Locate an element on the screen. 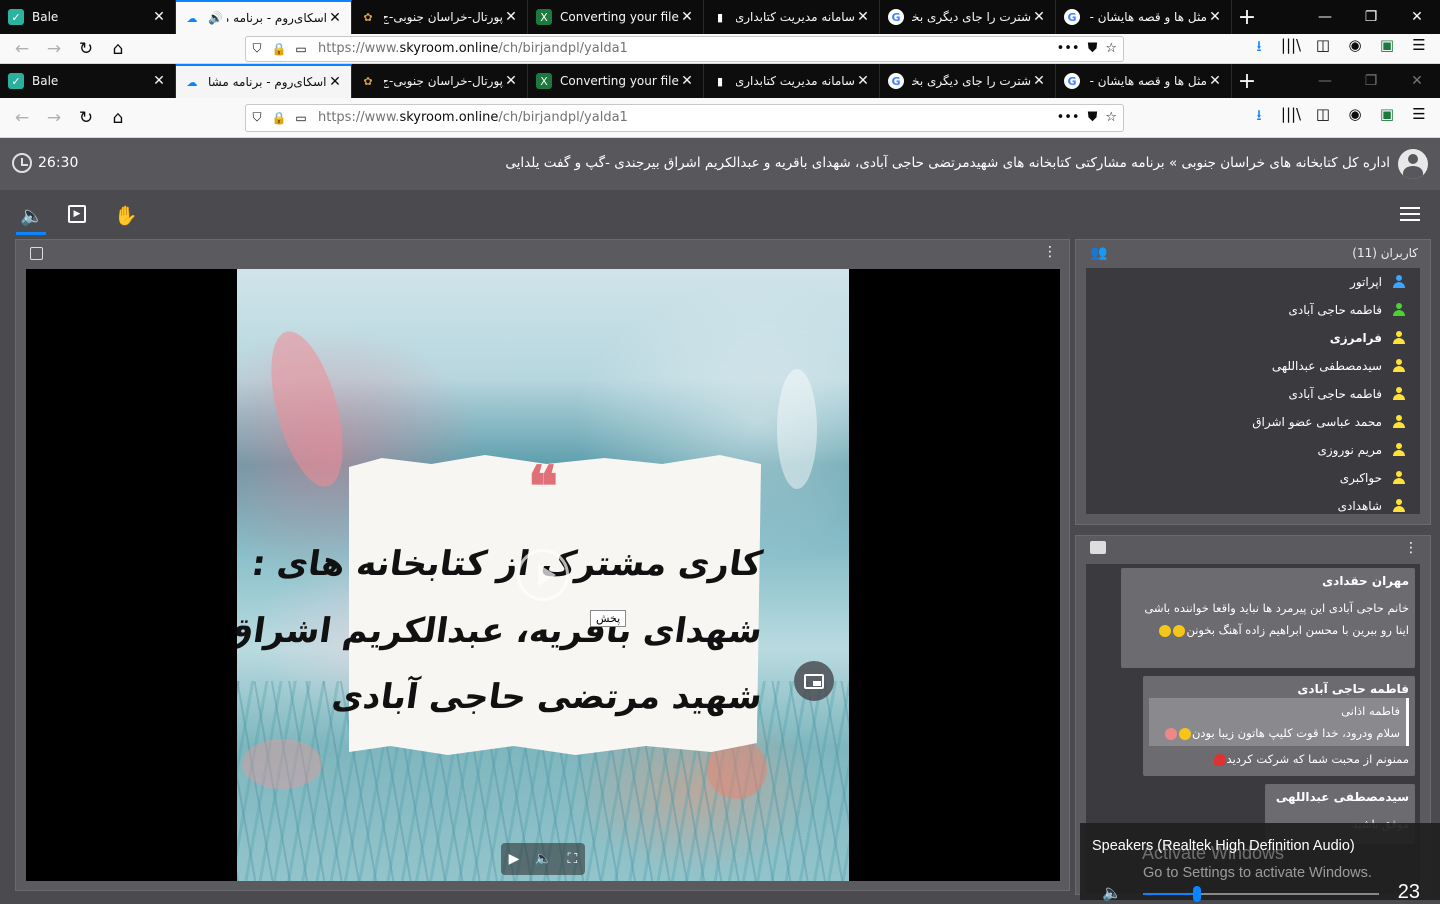  fullscreen-icon: ⛶ is located at coordinates (573, 859).